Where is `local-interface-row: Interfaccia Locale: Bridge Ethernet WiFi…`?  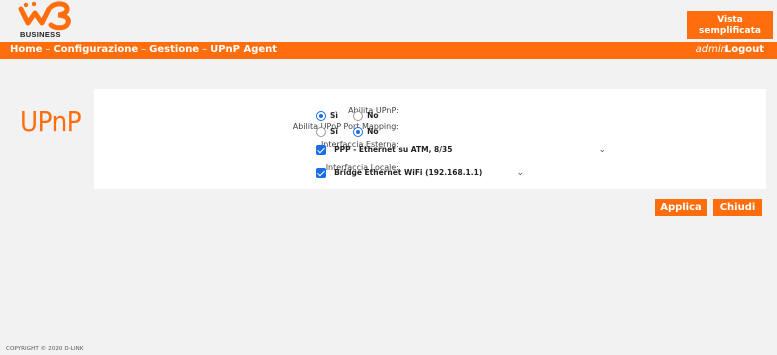
local-interface-row: Interfaccia Locale: Bridge Ethernet WiFi… is located at coordinates (430, 170).